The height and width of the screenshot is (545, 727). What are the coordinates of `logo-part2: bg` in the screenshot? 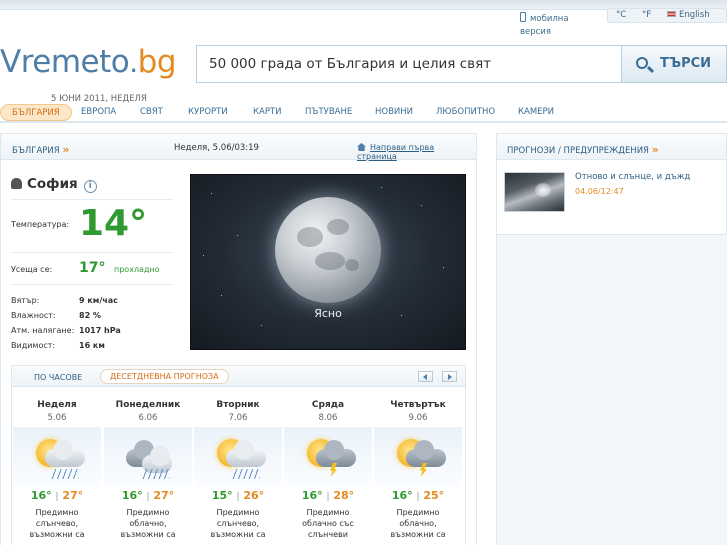 It's located at (157, 62).